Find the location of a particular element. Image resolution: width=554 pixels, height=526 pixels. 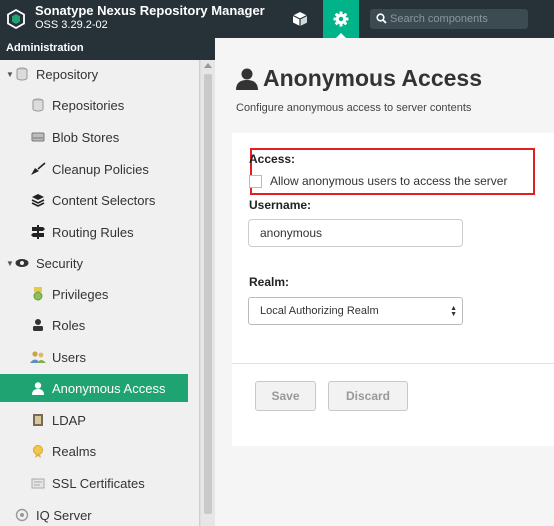

tree-item-label: IQ Server is located at coordinates (64, 515).